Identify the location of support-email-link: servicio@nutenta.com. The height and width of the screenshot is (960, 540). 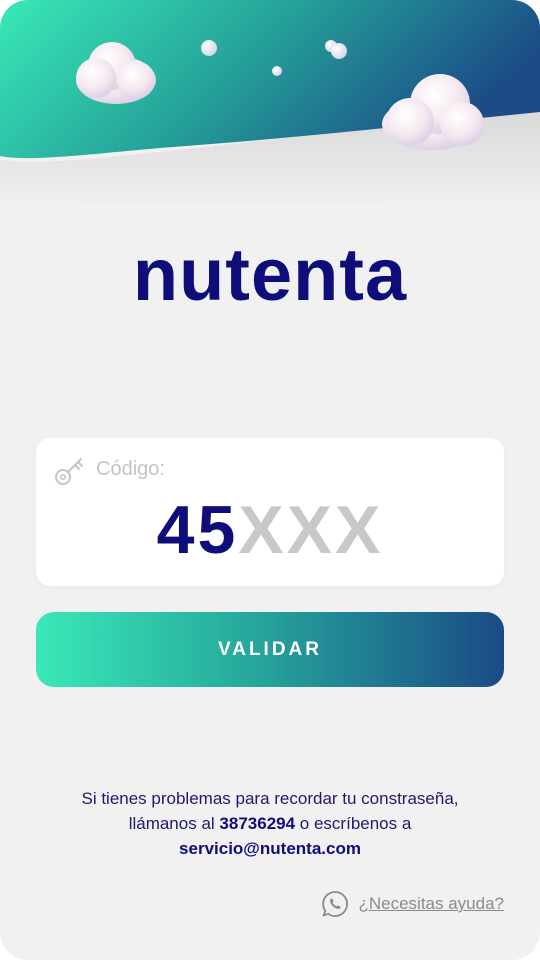
(270, 848).